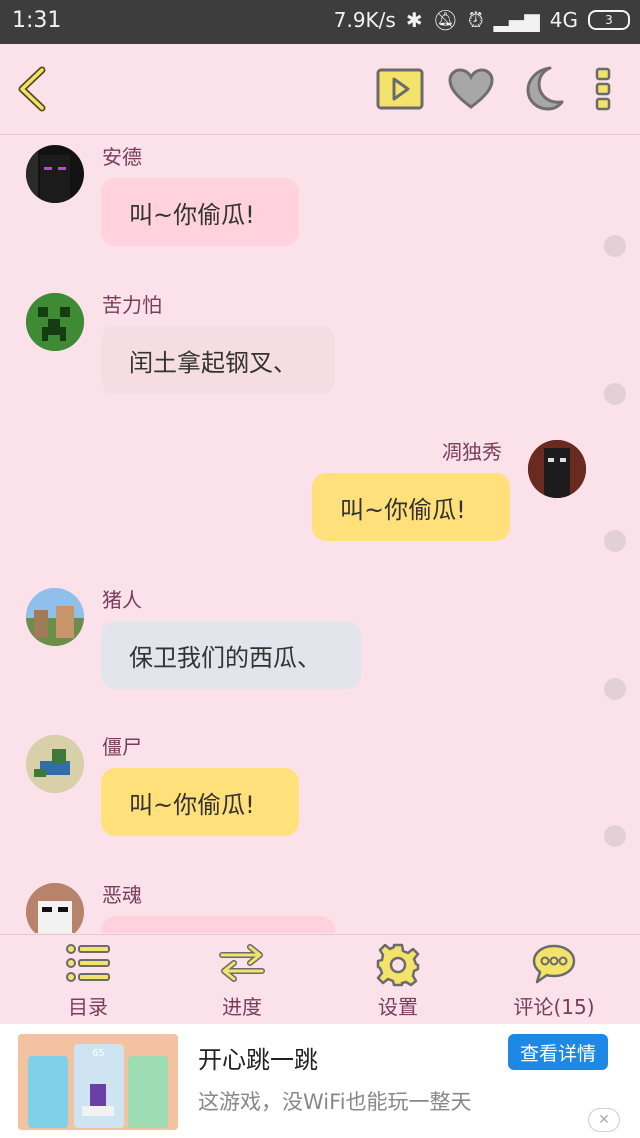 This screenshot has width=640, height=1138. I want to click on nav-label: 进度, so click(242, 1007).